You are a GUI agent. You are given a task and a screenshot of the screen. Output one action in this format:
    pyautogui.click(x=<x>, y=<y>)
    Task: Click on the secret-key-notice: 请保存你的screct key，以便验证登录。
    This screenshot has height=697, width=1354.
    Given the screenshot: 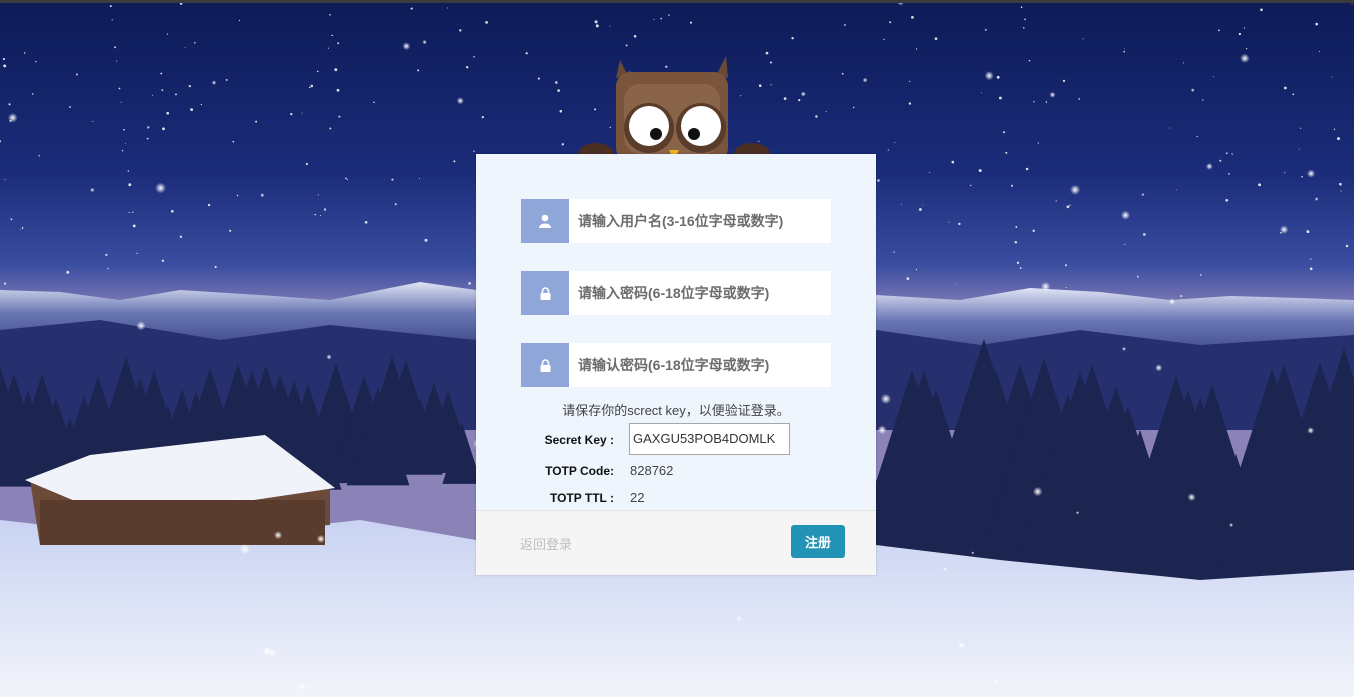 What is the action you would take?
    pyautogui.click(x=676, y=410)
    